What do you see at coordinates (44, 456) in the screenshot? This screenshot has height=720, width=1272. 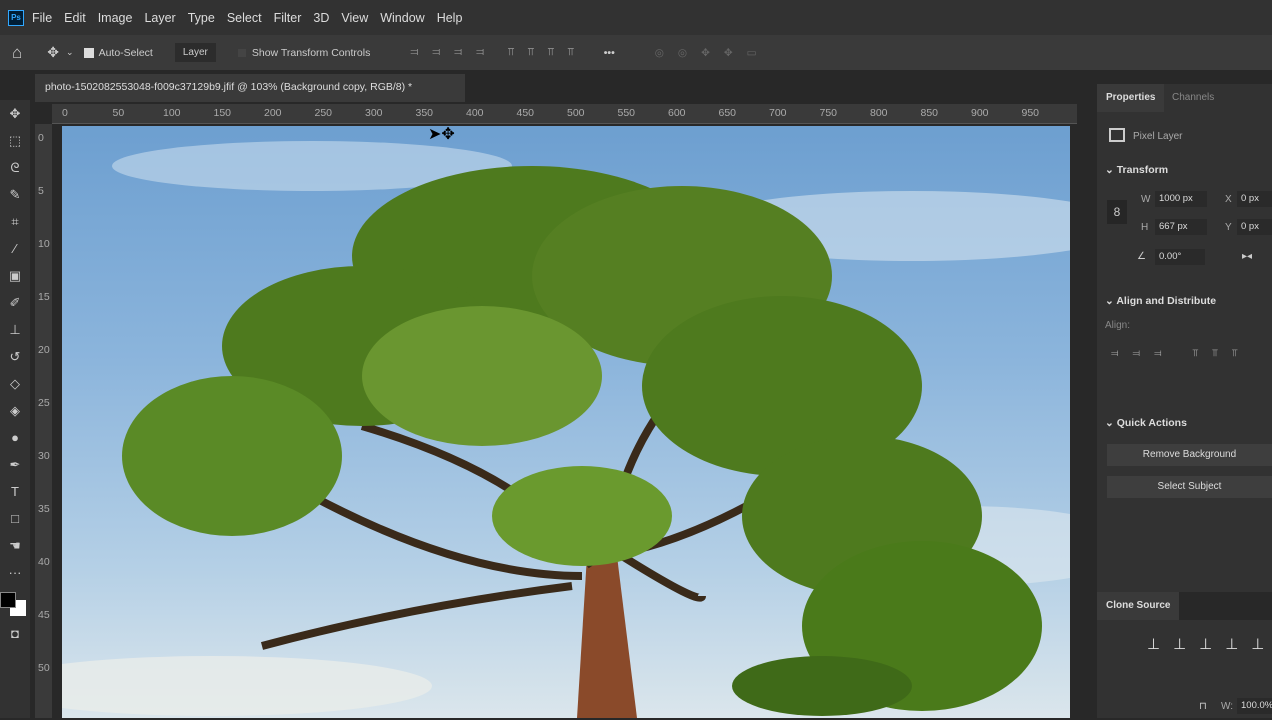 I see `ruler-tick: 30` at bounding box center [44, 456].